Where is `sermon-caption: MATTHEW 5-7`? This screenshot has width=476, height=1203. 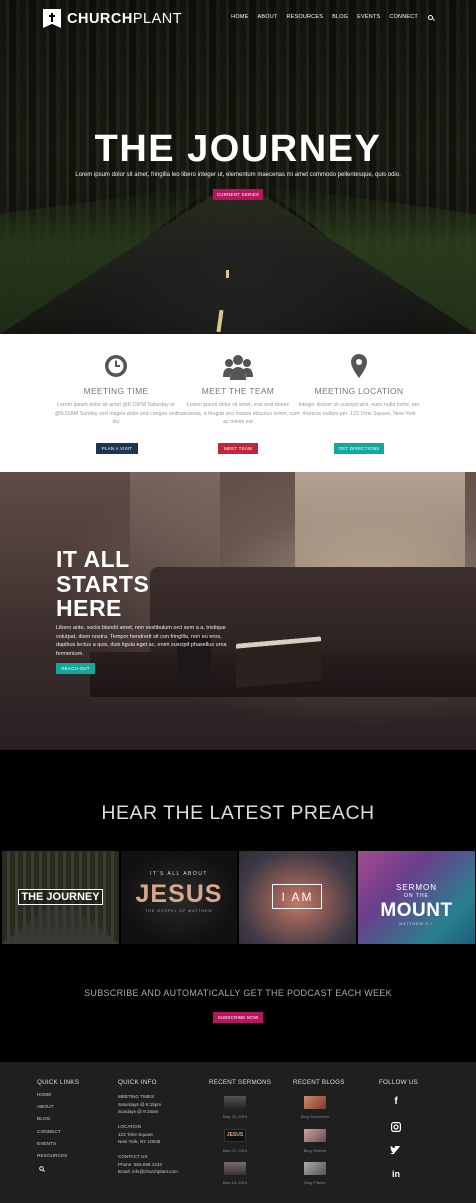
sermon-caption: MATTHEW 5-7 is located at coordinates (416, 924).